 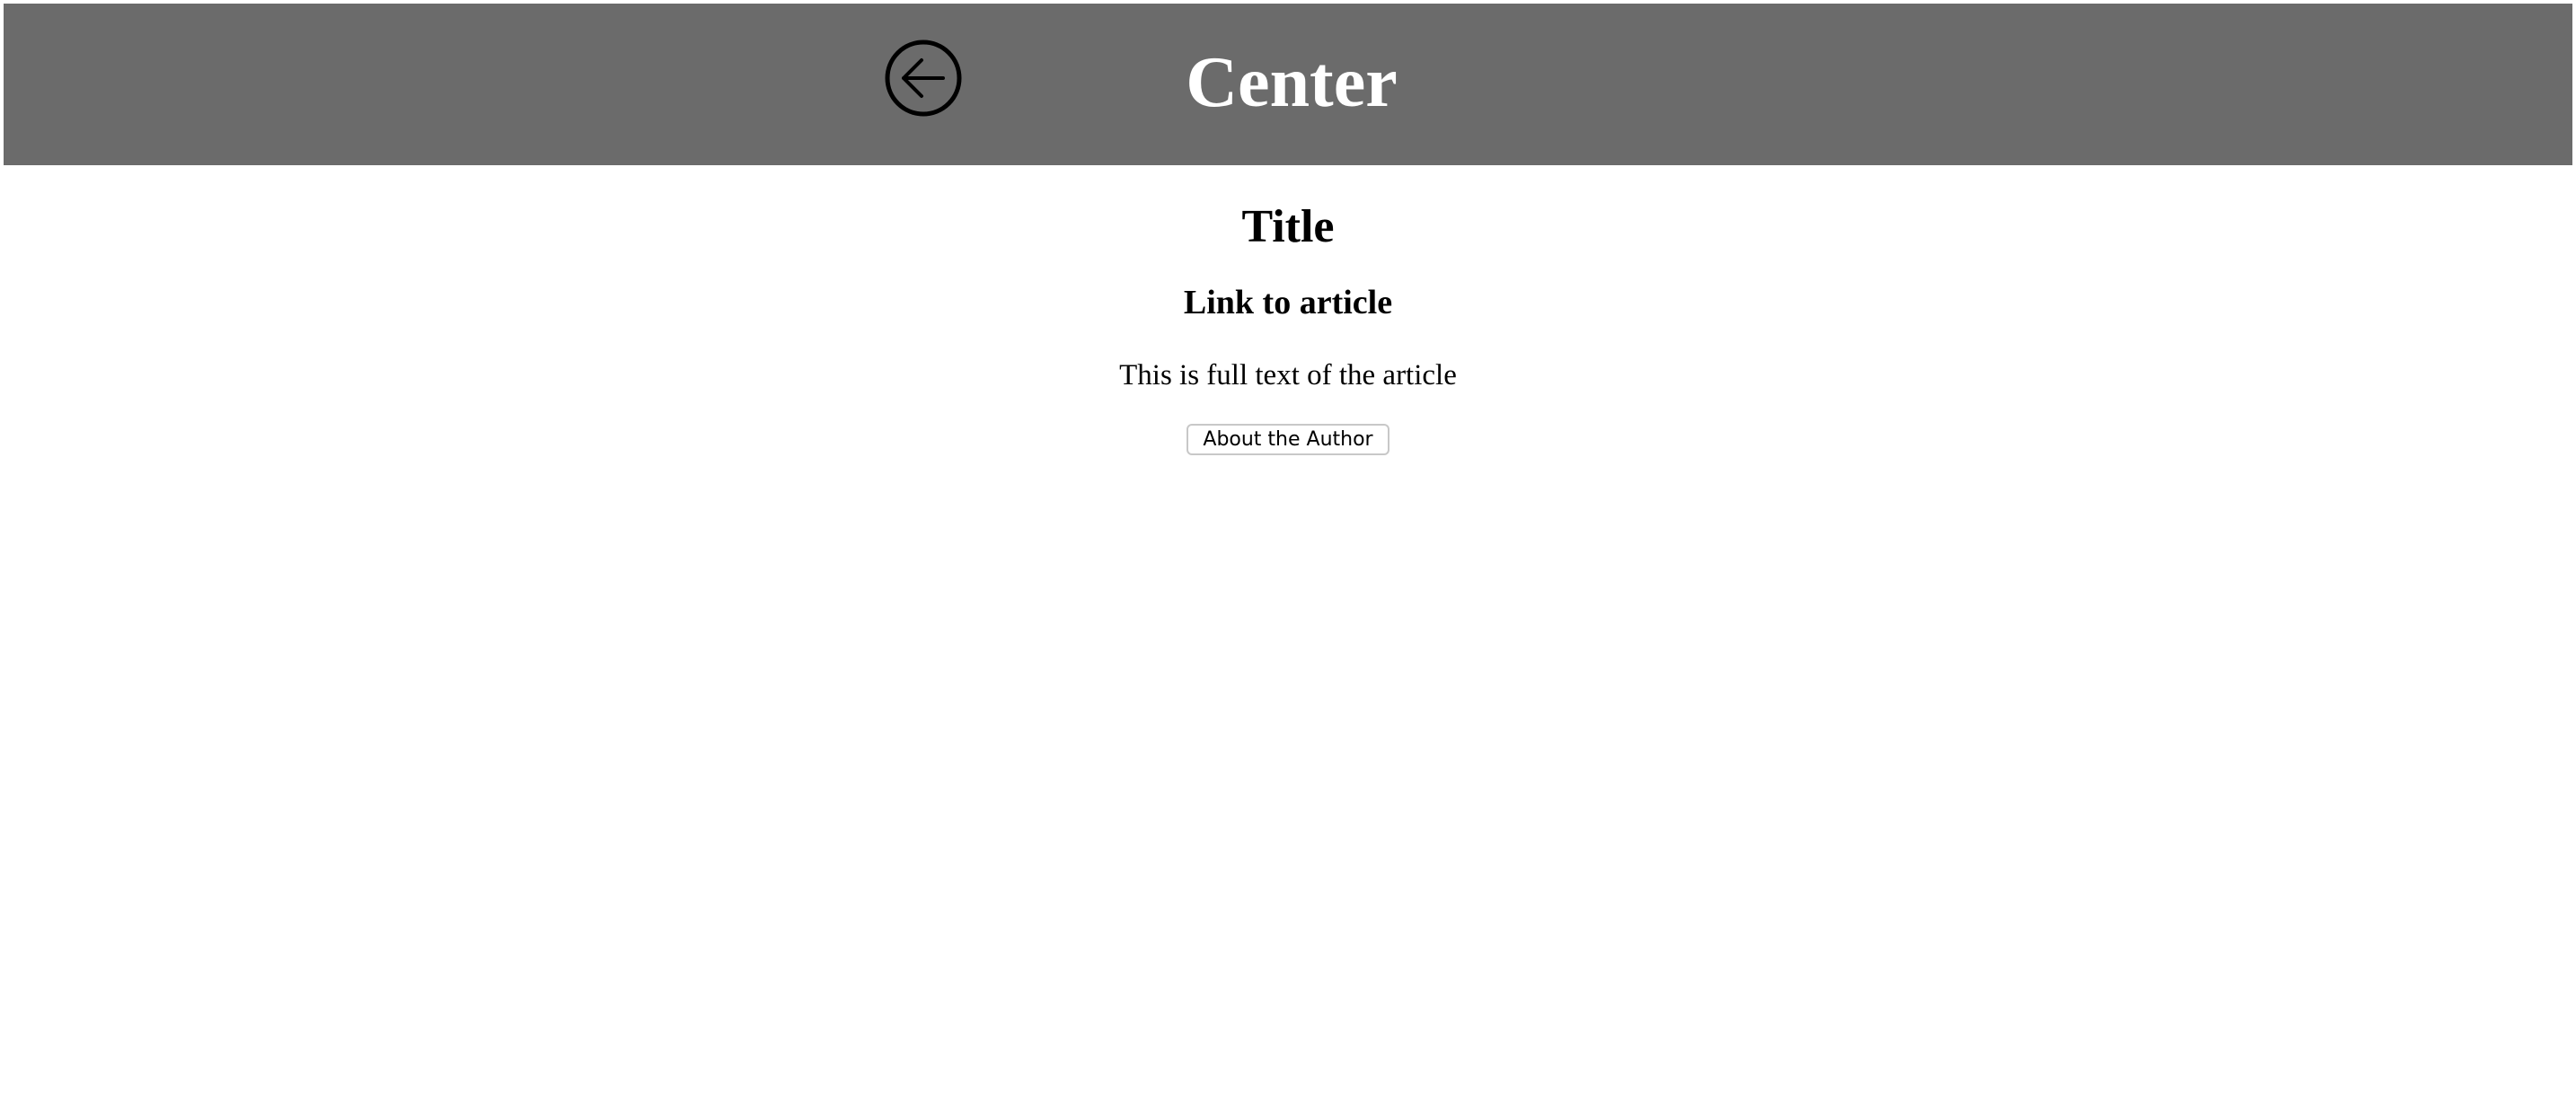 I want to click on about-author-button: About the Author, so click(x=1288, y=439).